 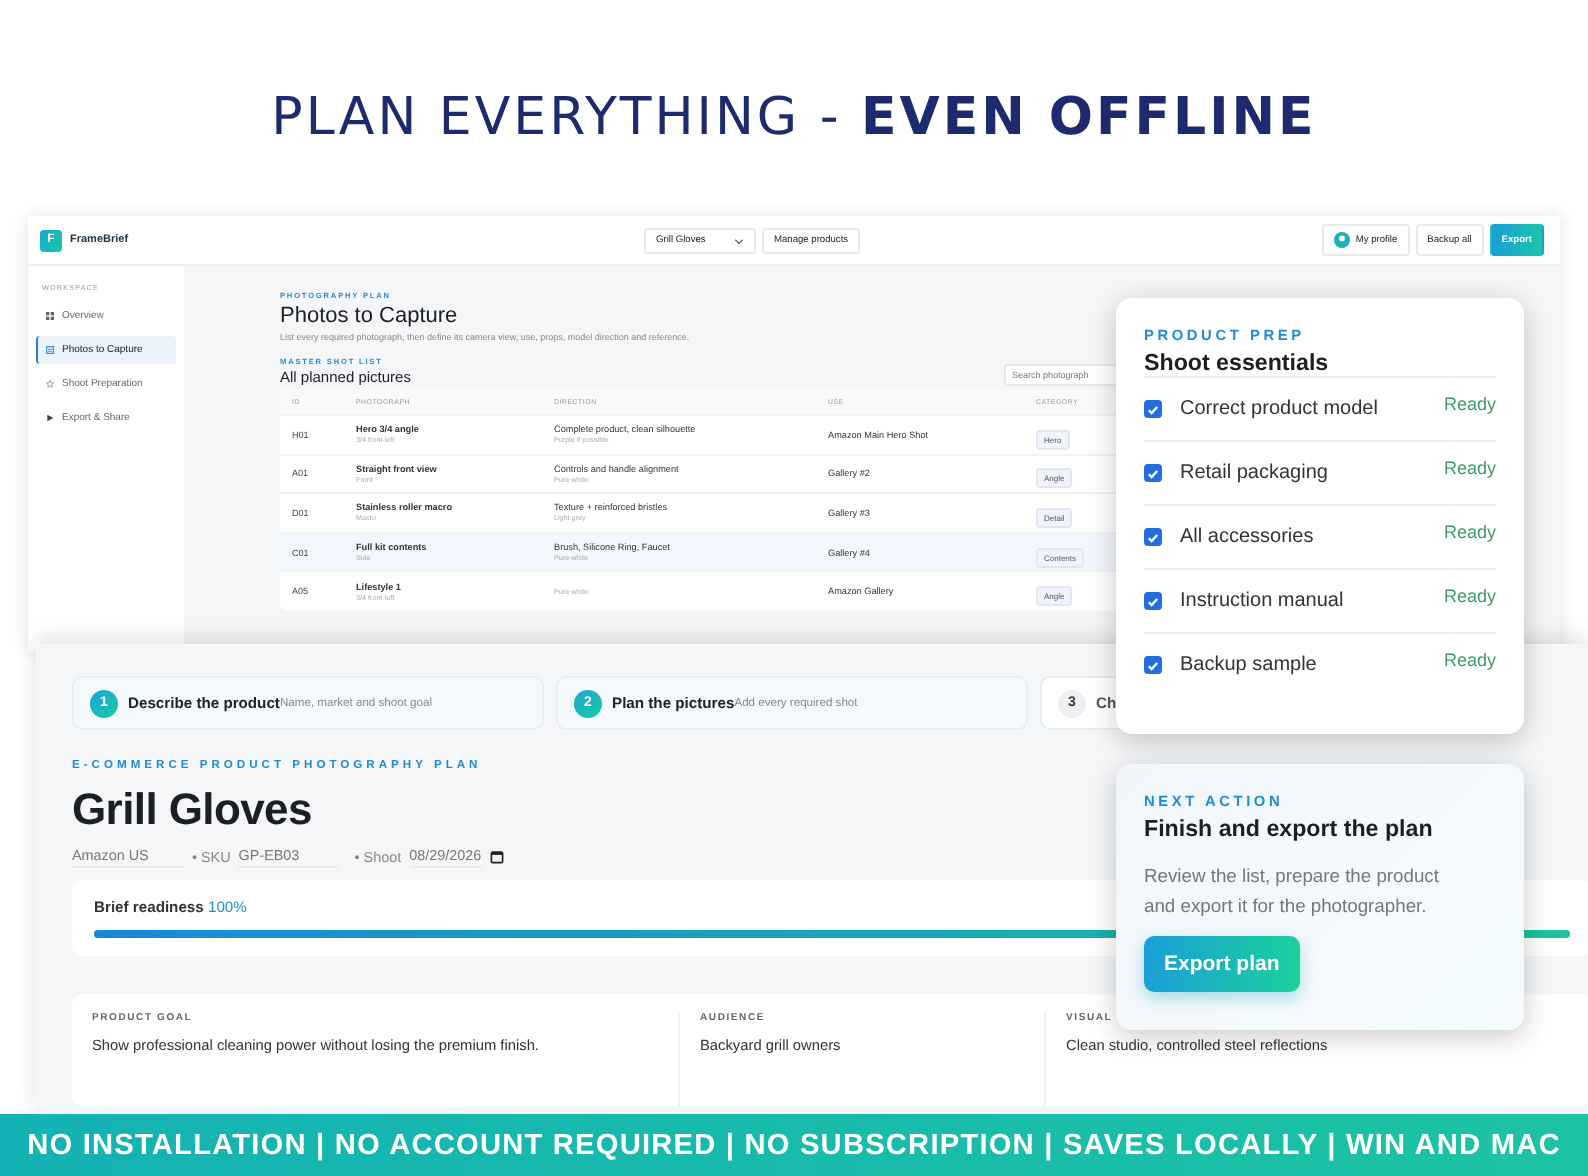 I want to click on checklist-label: All accessories, so click(x=1248, y=537).